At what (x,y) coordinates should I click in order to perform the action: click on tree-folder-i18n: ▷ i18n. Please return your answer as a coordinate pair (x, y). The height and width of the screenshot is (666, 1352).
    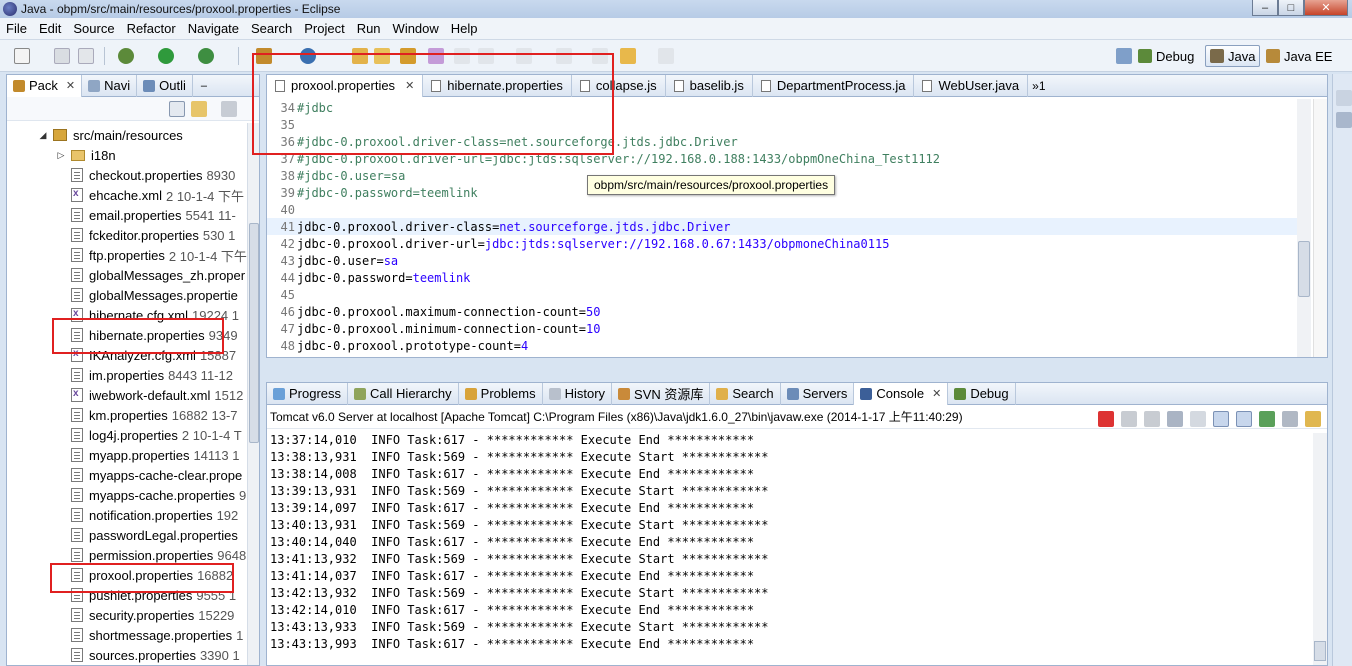
    Looking at the image, I should click on (85, 155).